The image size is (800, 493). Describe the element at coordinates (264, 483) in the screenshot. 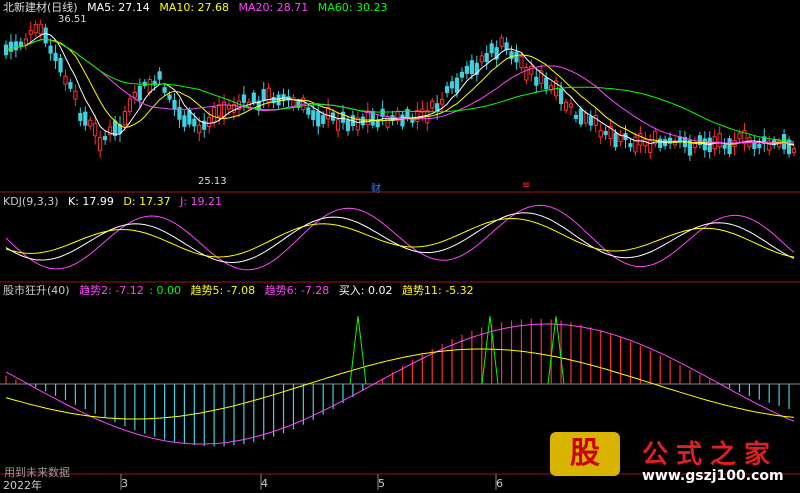

I see `axis-label-month-4: 4` at that location.